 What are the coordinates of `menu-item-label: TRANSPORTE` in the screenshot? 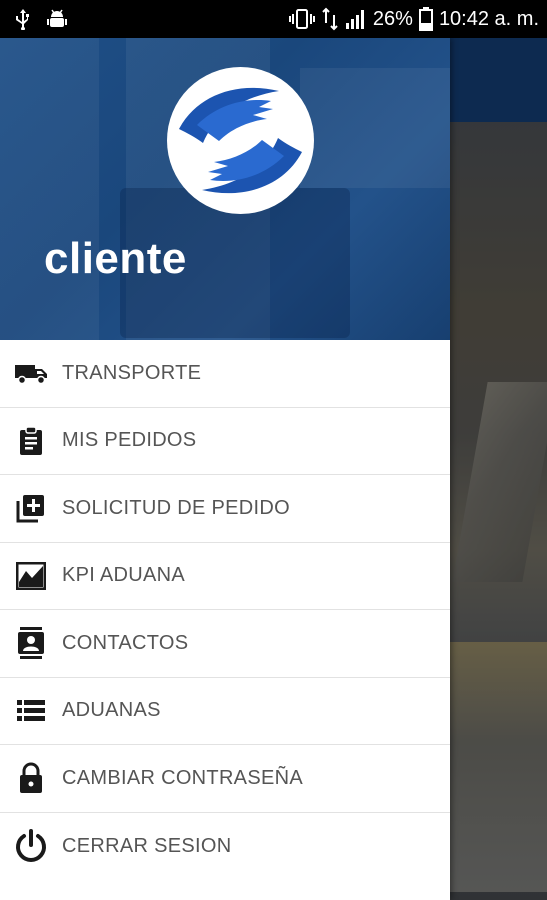 It's located at (132, 372).